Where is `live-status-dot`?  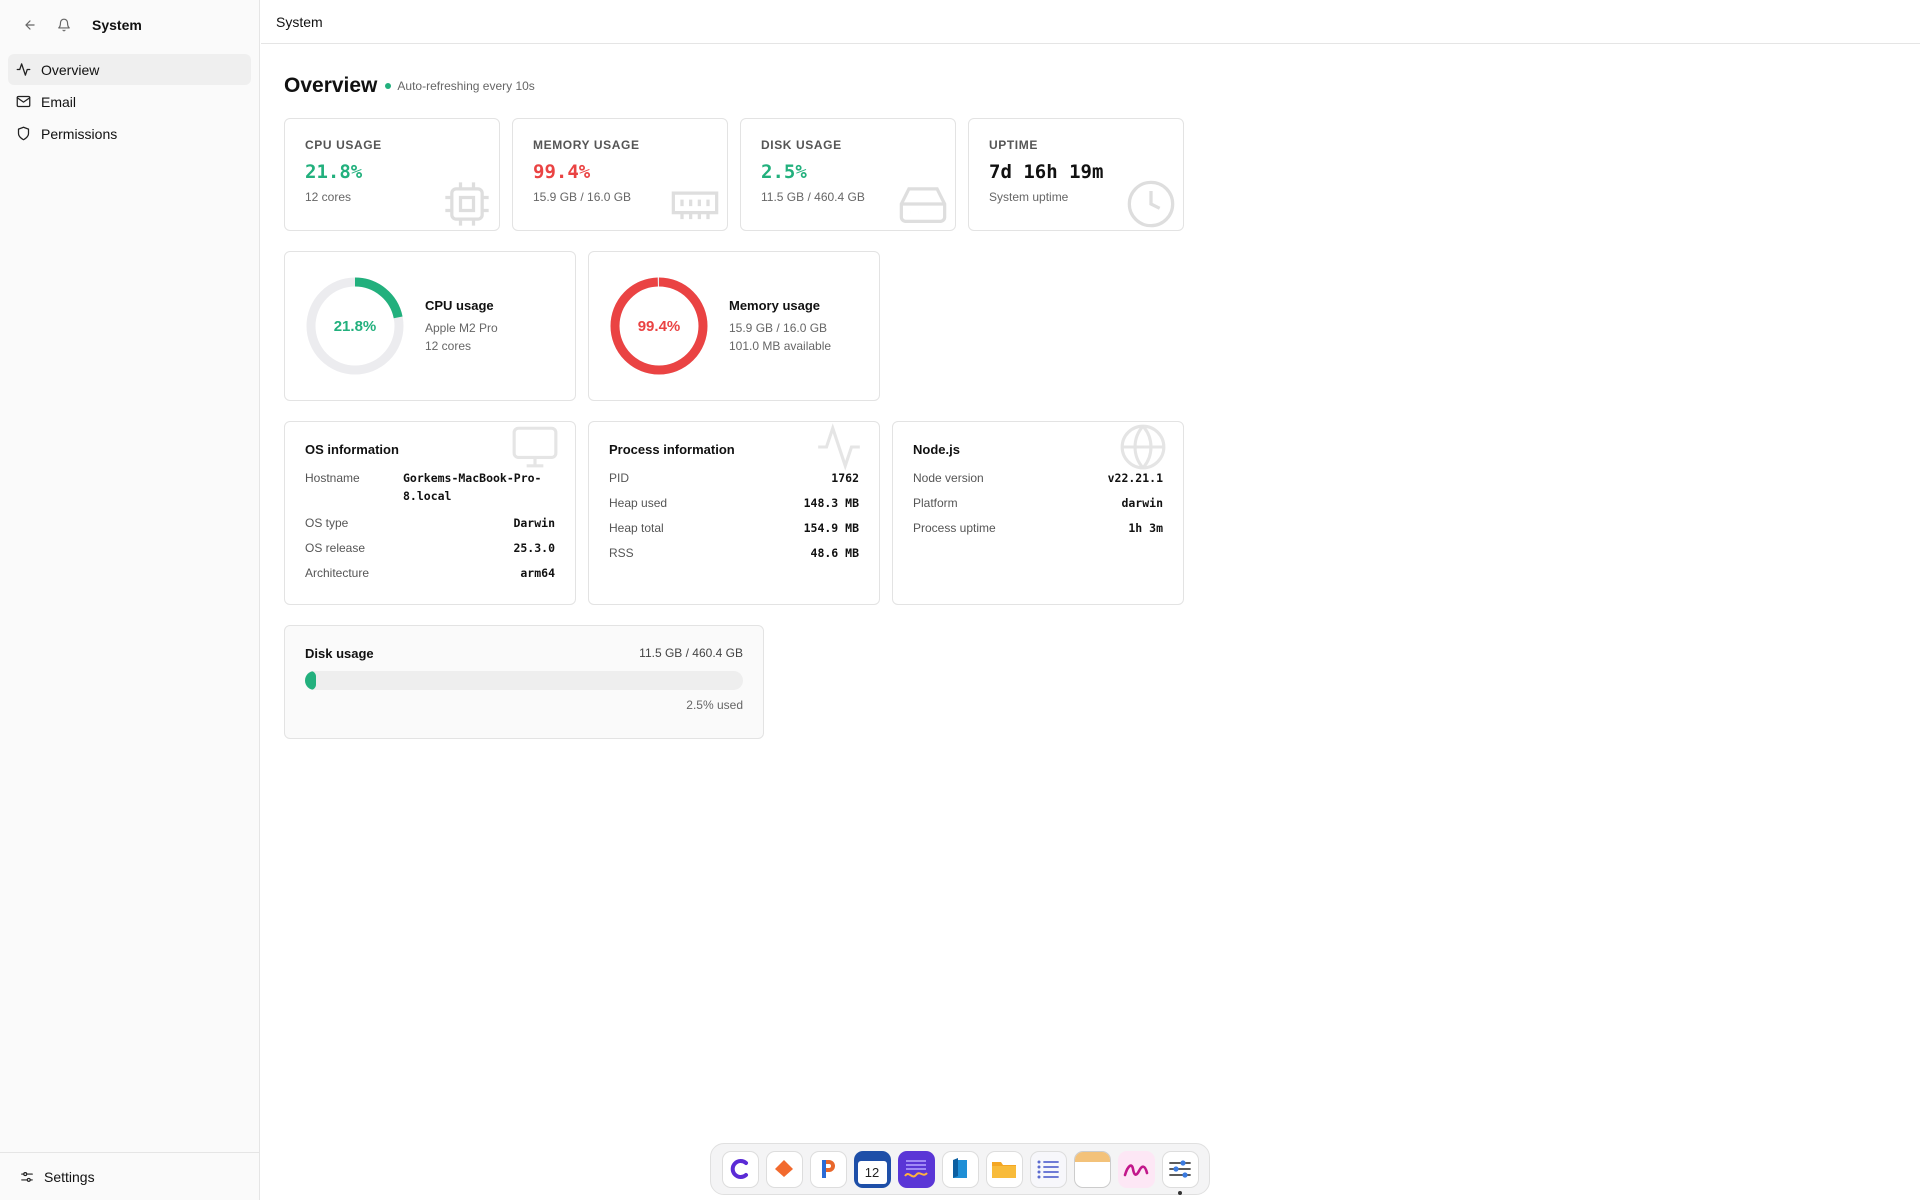 live-status-dot is located at coordinates (388, 86).